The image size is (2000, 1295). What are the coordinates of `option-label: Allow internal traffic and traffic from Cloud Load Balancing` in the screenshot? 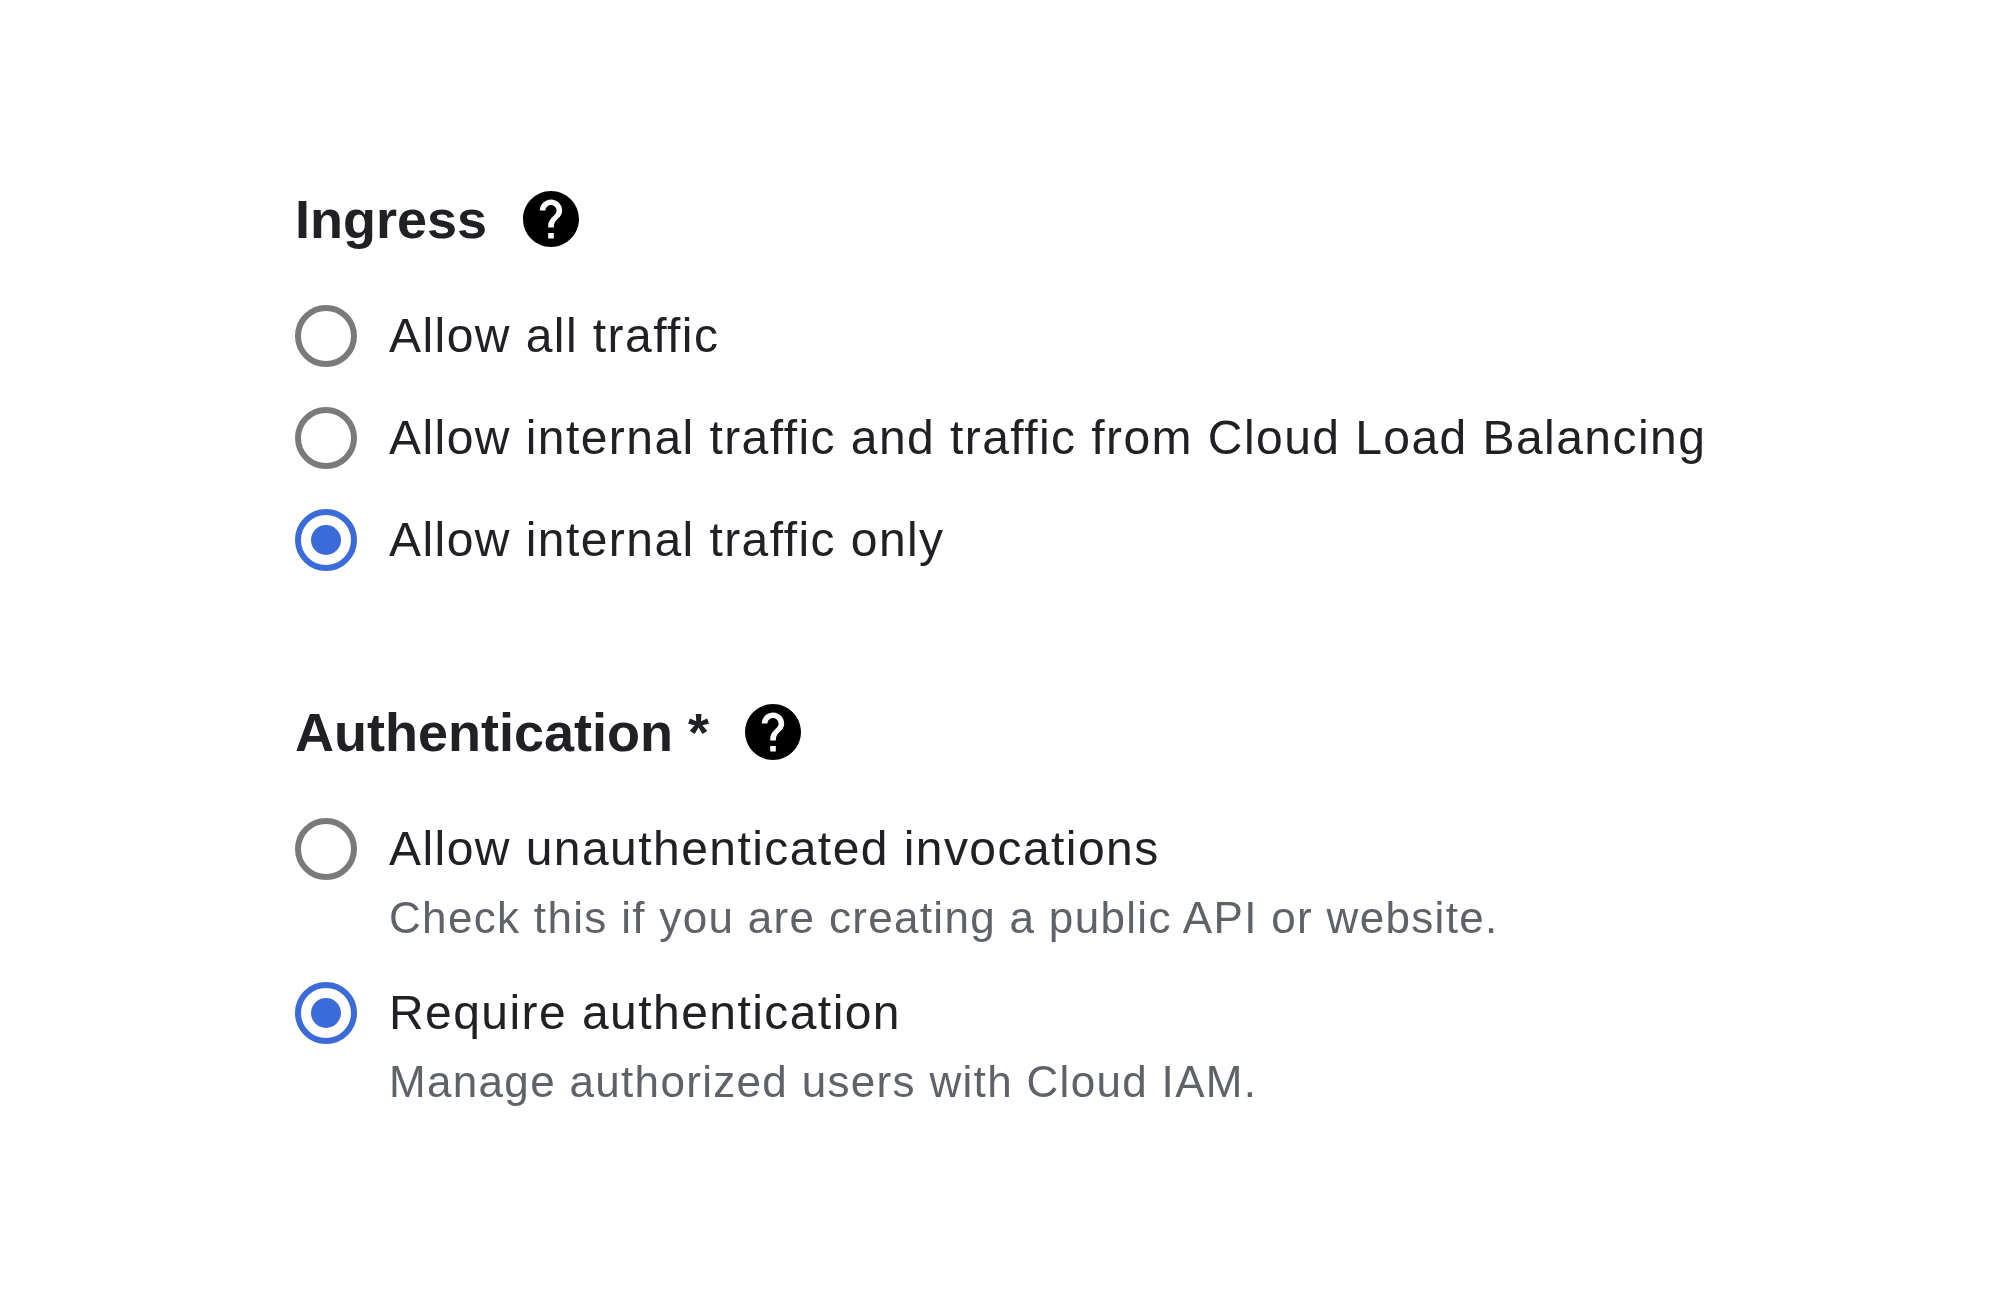 It's located at (1048, 438).